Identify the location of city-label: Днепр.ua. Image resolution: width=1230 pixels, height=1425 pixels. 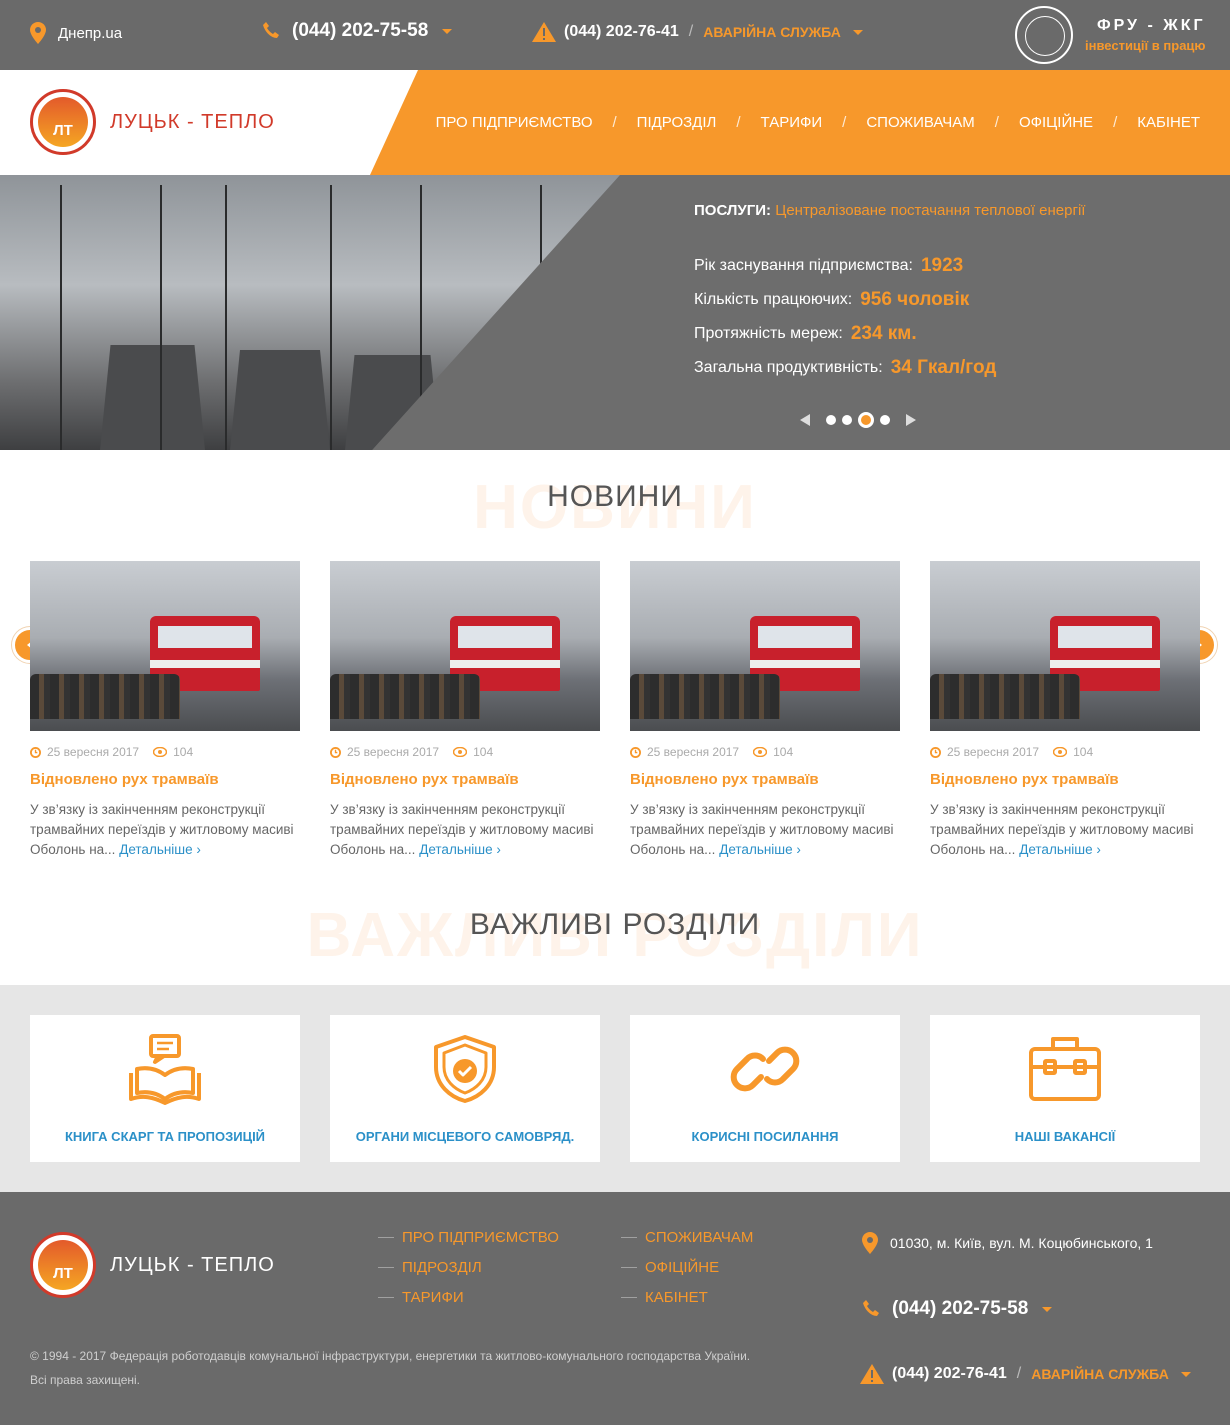
(90, 33).